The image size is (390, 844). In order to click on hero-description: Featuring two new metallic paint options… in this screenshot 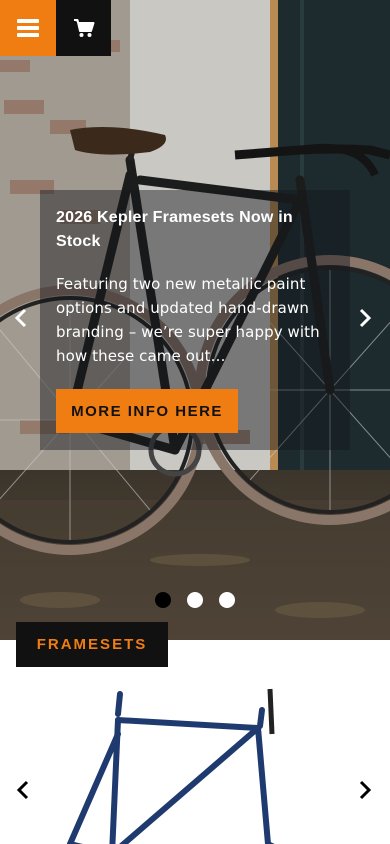, I will do `click(188, 320)`.